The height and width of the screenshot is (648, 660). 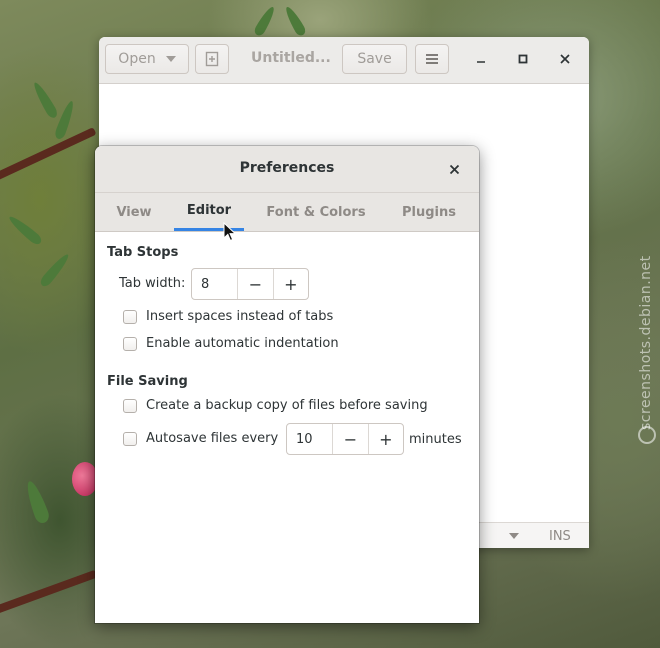 I want to click on preferences-tabs: View Editor Font & Colors Plugins, so click(x=287, y=212).